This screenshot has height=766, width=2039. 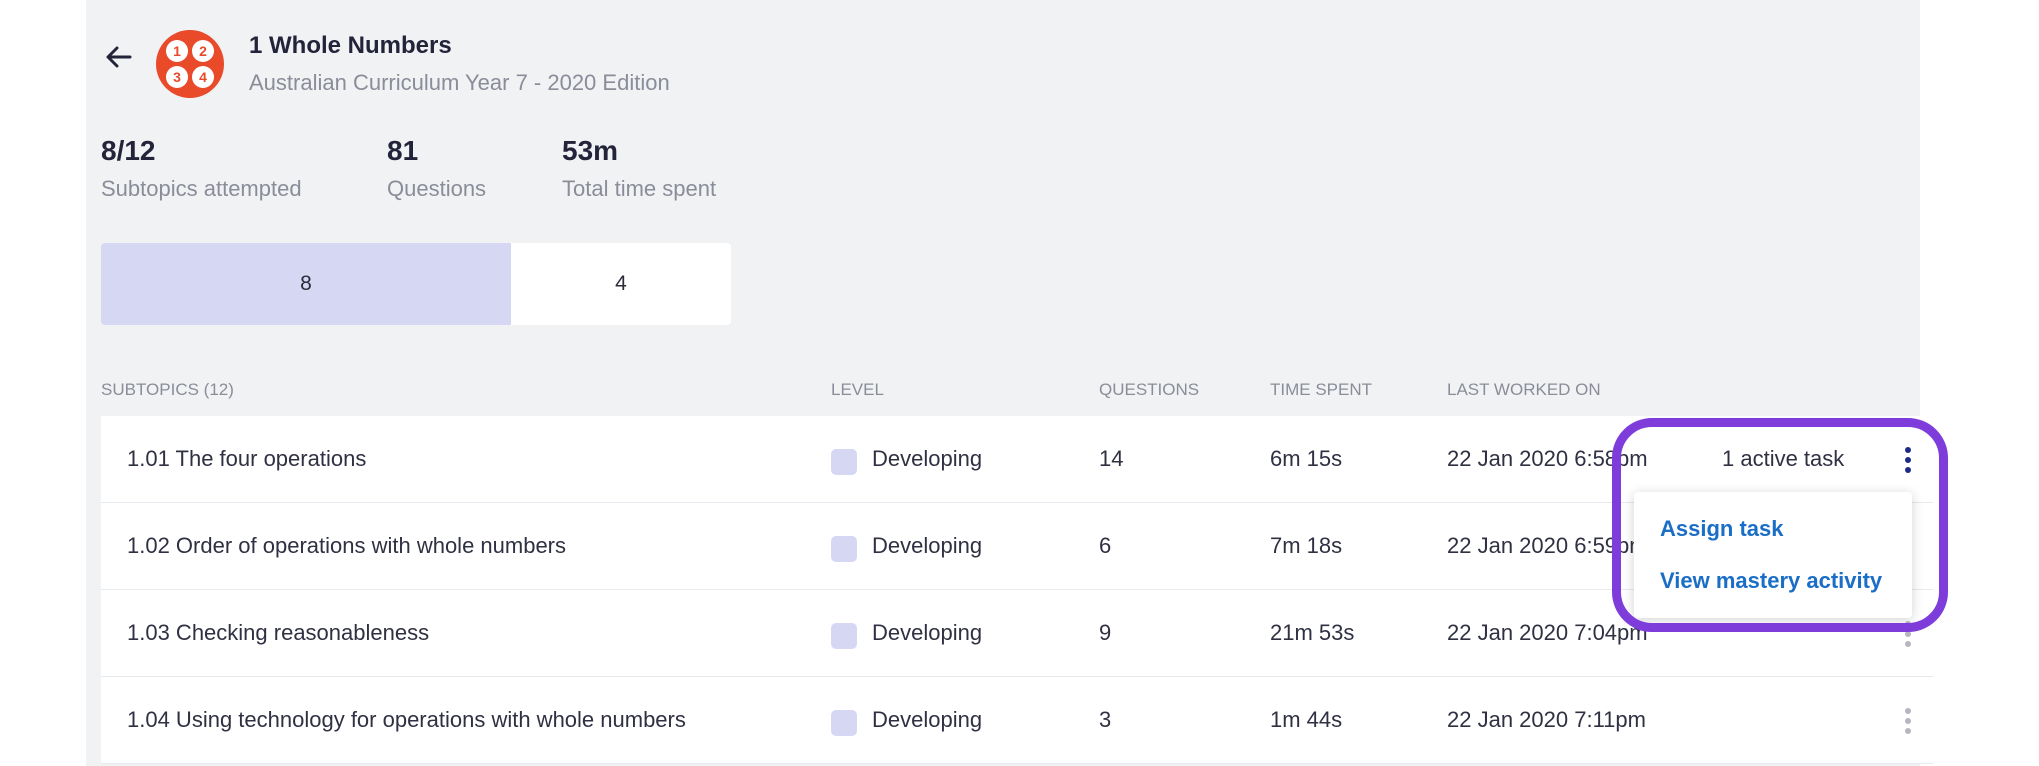 I want to click on header-subtopics: SUBTOPICS (12), so click(x=167, y=389).